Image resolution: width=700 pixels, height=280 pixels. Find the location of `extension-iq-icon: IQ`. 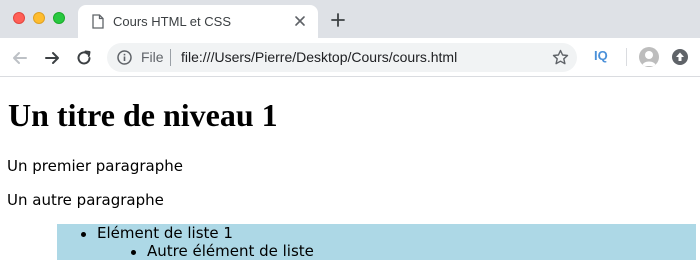

extension-iq-icon: IQ is located at coordinates (601, 55).